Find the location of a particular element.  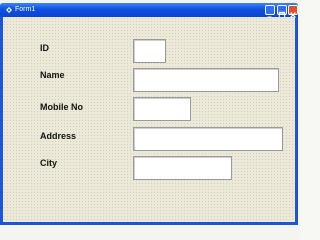

minimize-button is located at coordinates (270, 11).